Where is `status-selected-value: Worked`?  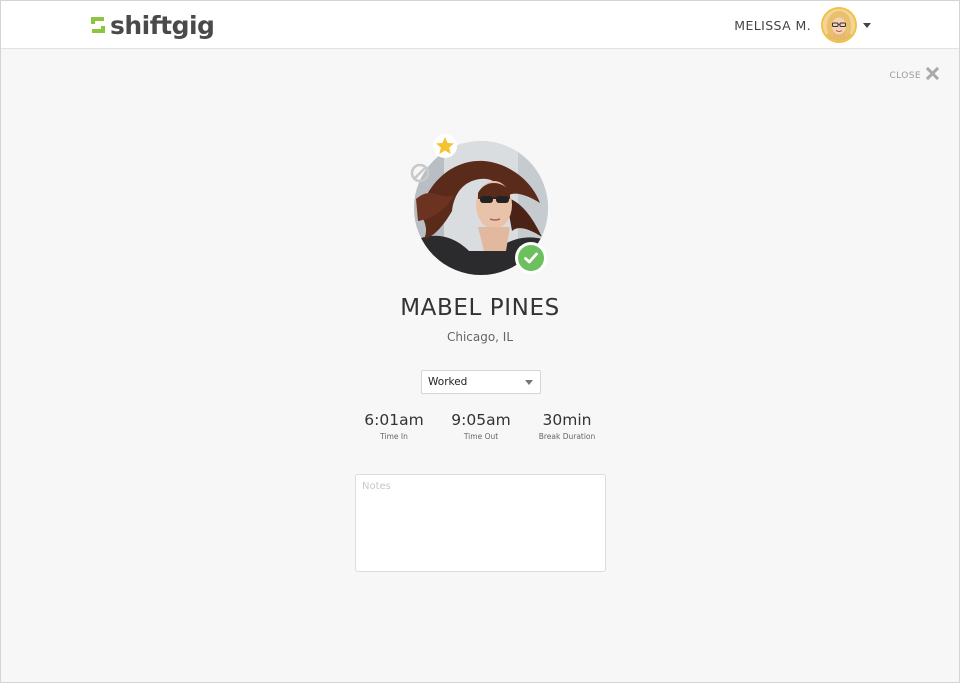
status-selected-value: Worked is located at coordinates (448, 382).